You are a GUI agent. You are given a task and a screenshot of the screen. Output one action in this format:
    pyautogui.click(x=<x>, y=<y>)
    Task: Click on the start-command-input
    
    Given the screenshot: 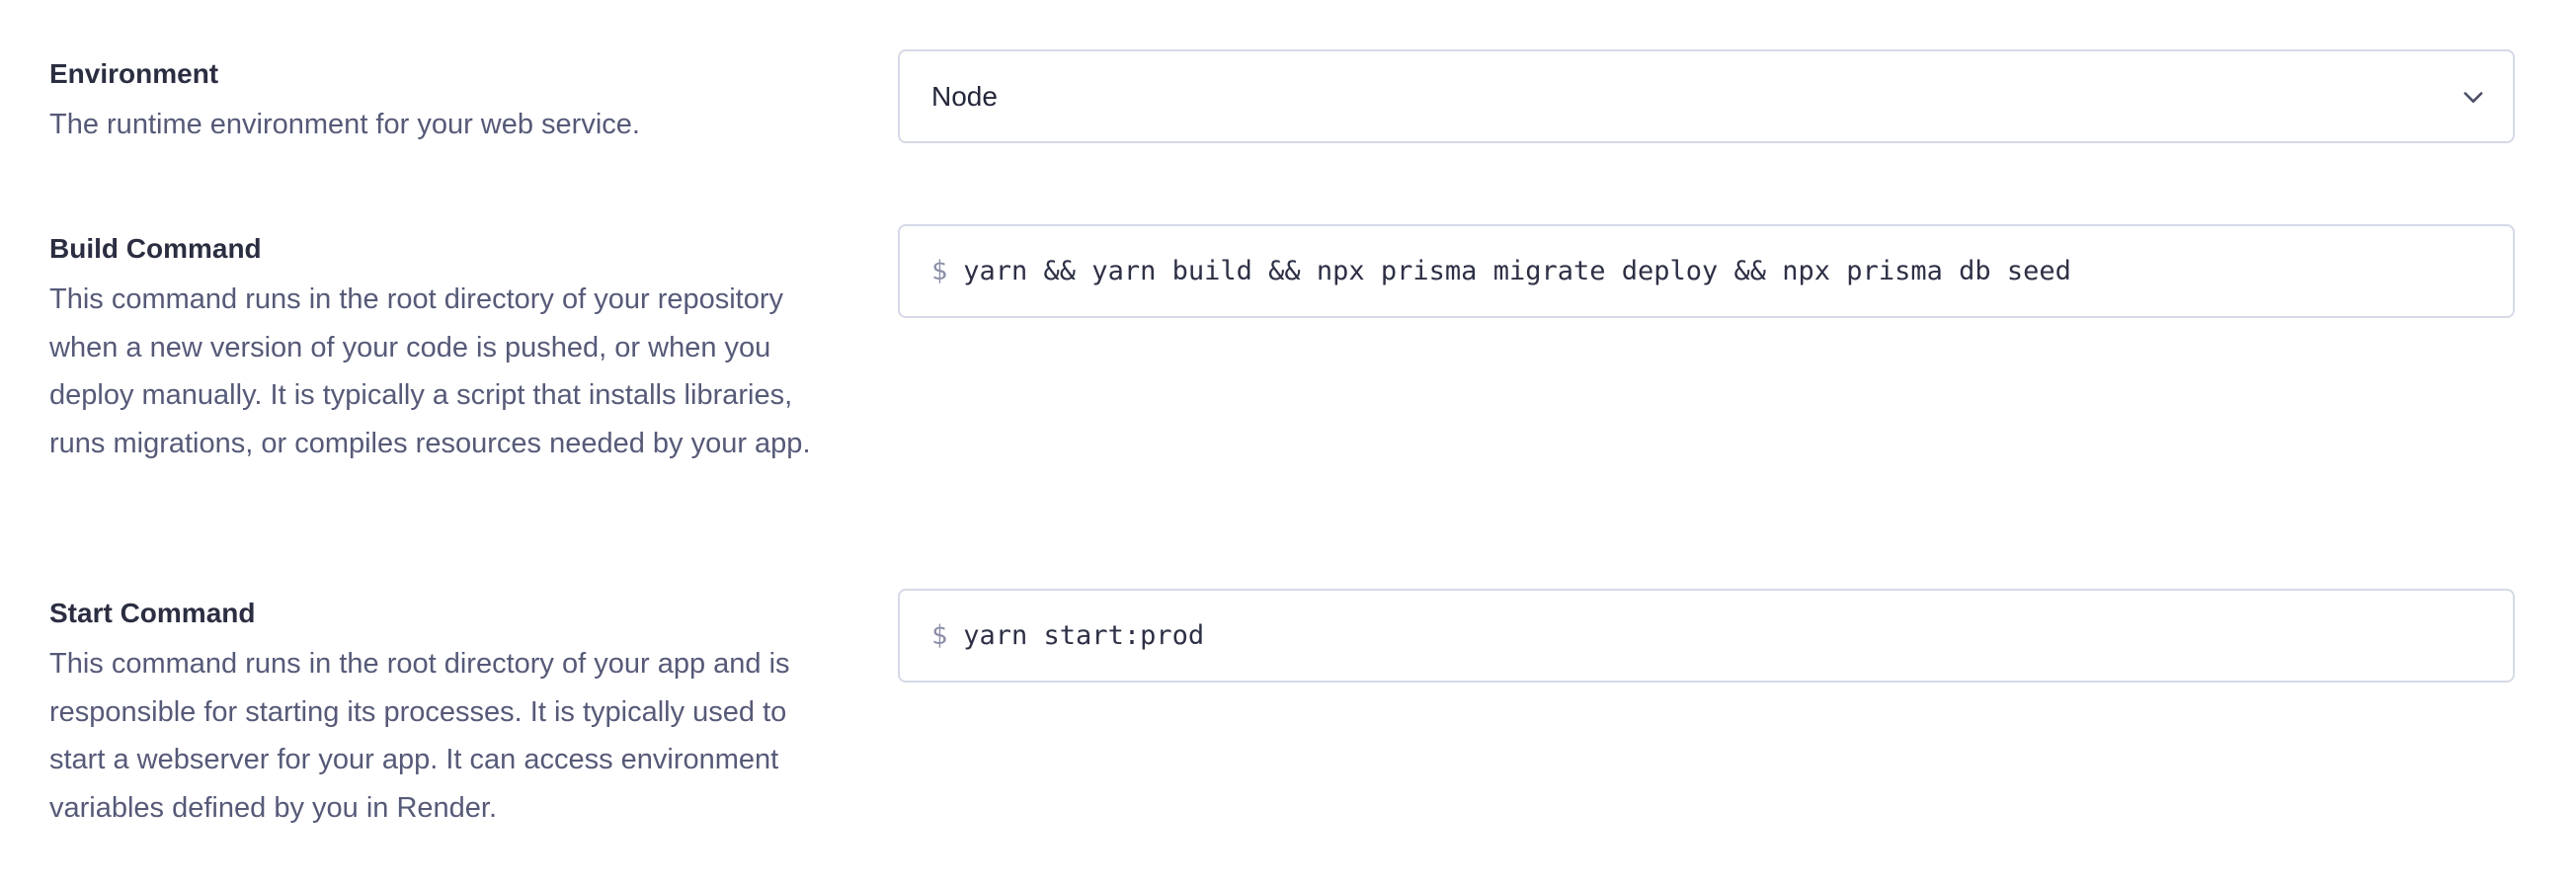 What is the action you would take?
    pyautogui.click(x=1738, y=636)
    